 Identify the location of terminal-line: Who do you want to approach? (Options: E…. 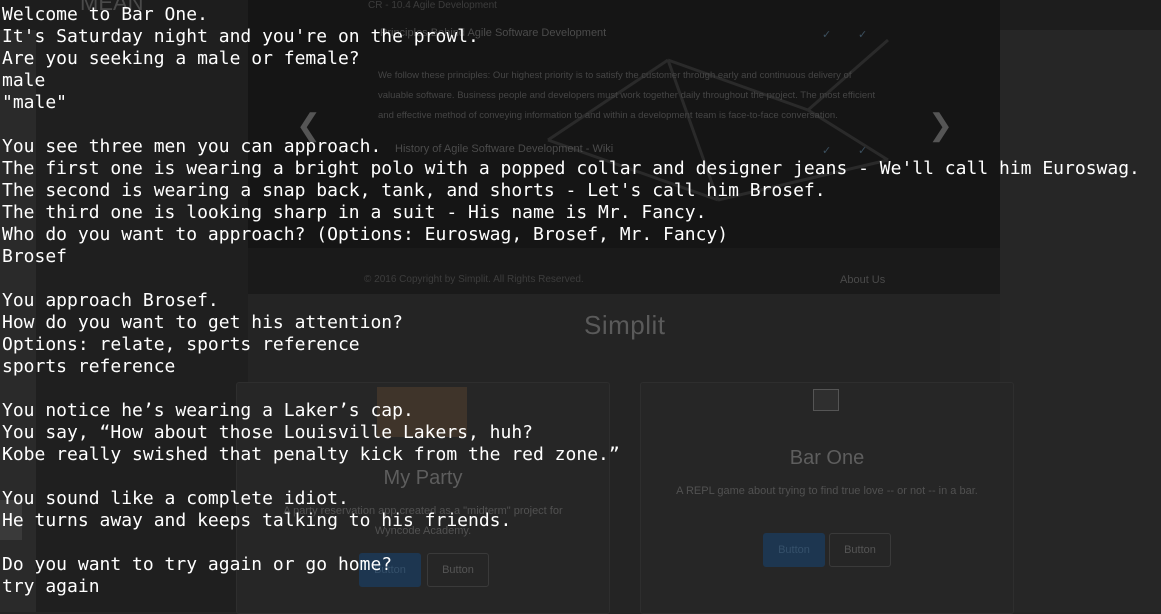
(365, 234).